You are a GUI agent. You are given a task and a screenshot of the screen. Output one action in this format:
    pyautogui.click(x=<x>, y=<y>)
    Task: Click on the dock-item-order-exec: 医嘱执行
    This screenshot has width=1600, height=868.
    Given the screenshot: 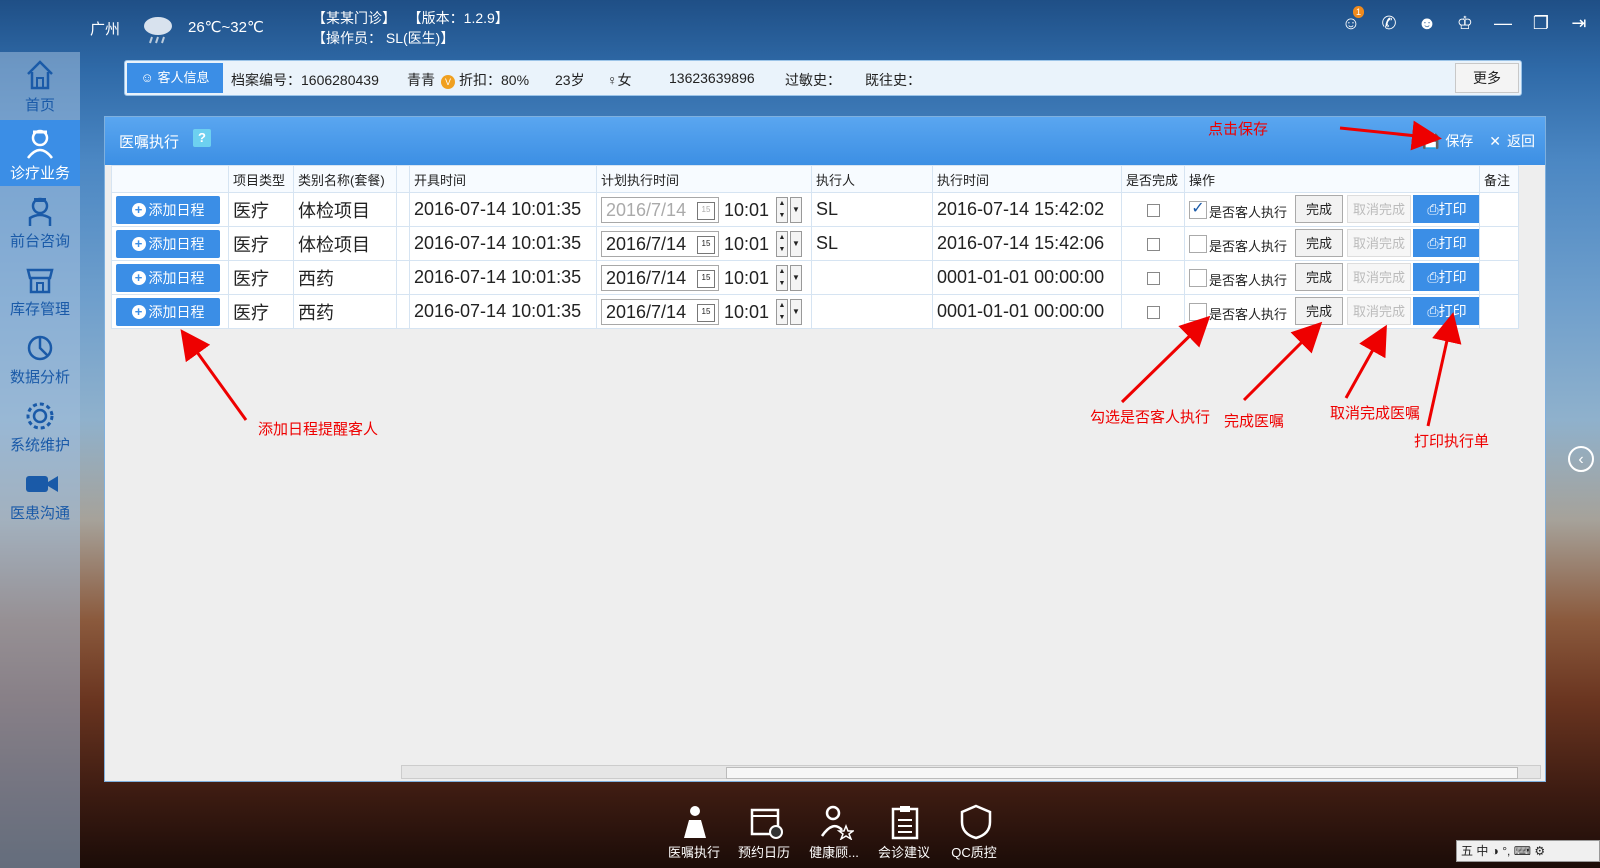 What is the action you would take?
    pyautogui.click(x=694, y=834)
    